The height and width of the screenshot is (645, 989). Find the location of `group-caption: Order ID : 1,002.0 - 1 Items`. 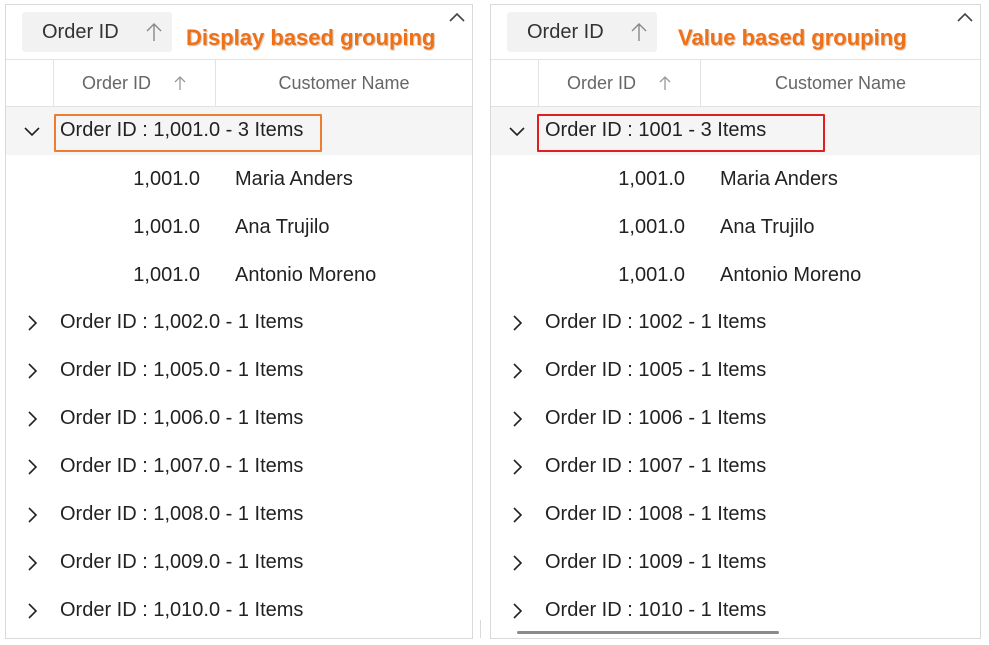

group-caption: Order ID : 1,002.0 - 1 Items is located at coordinates (182, 322).